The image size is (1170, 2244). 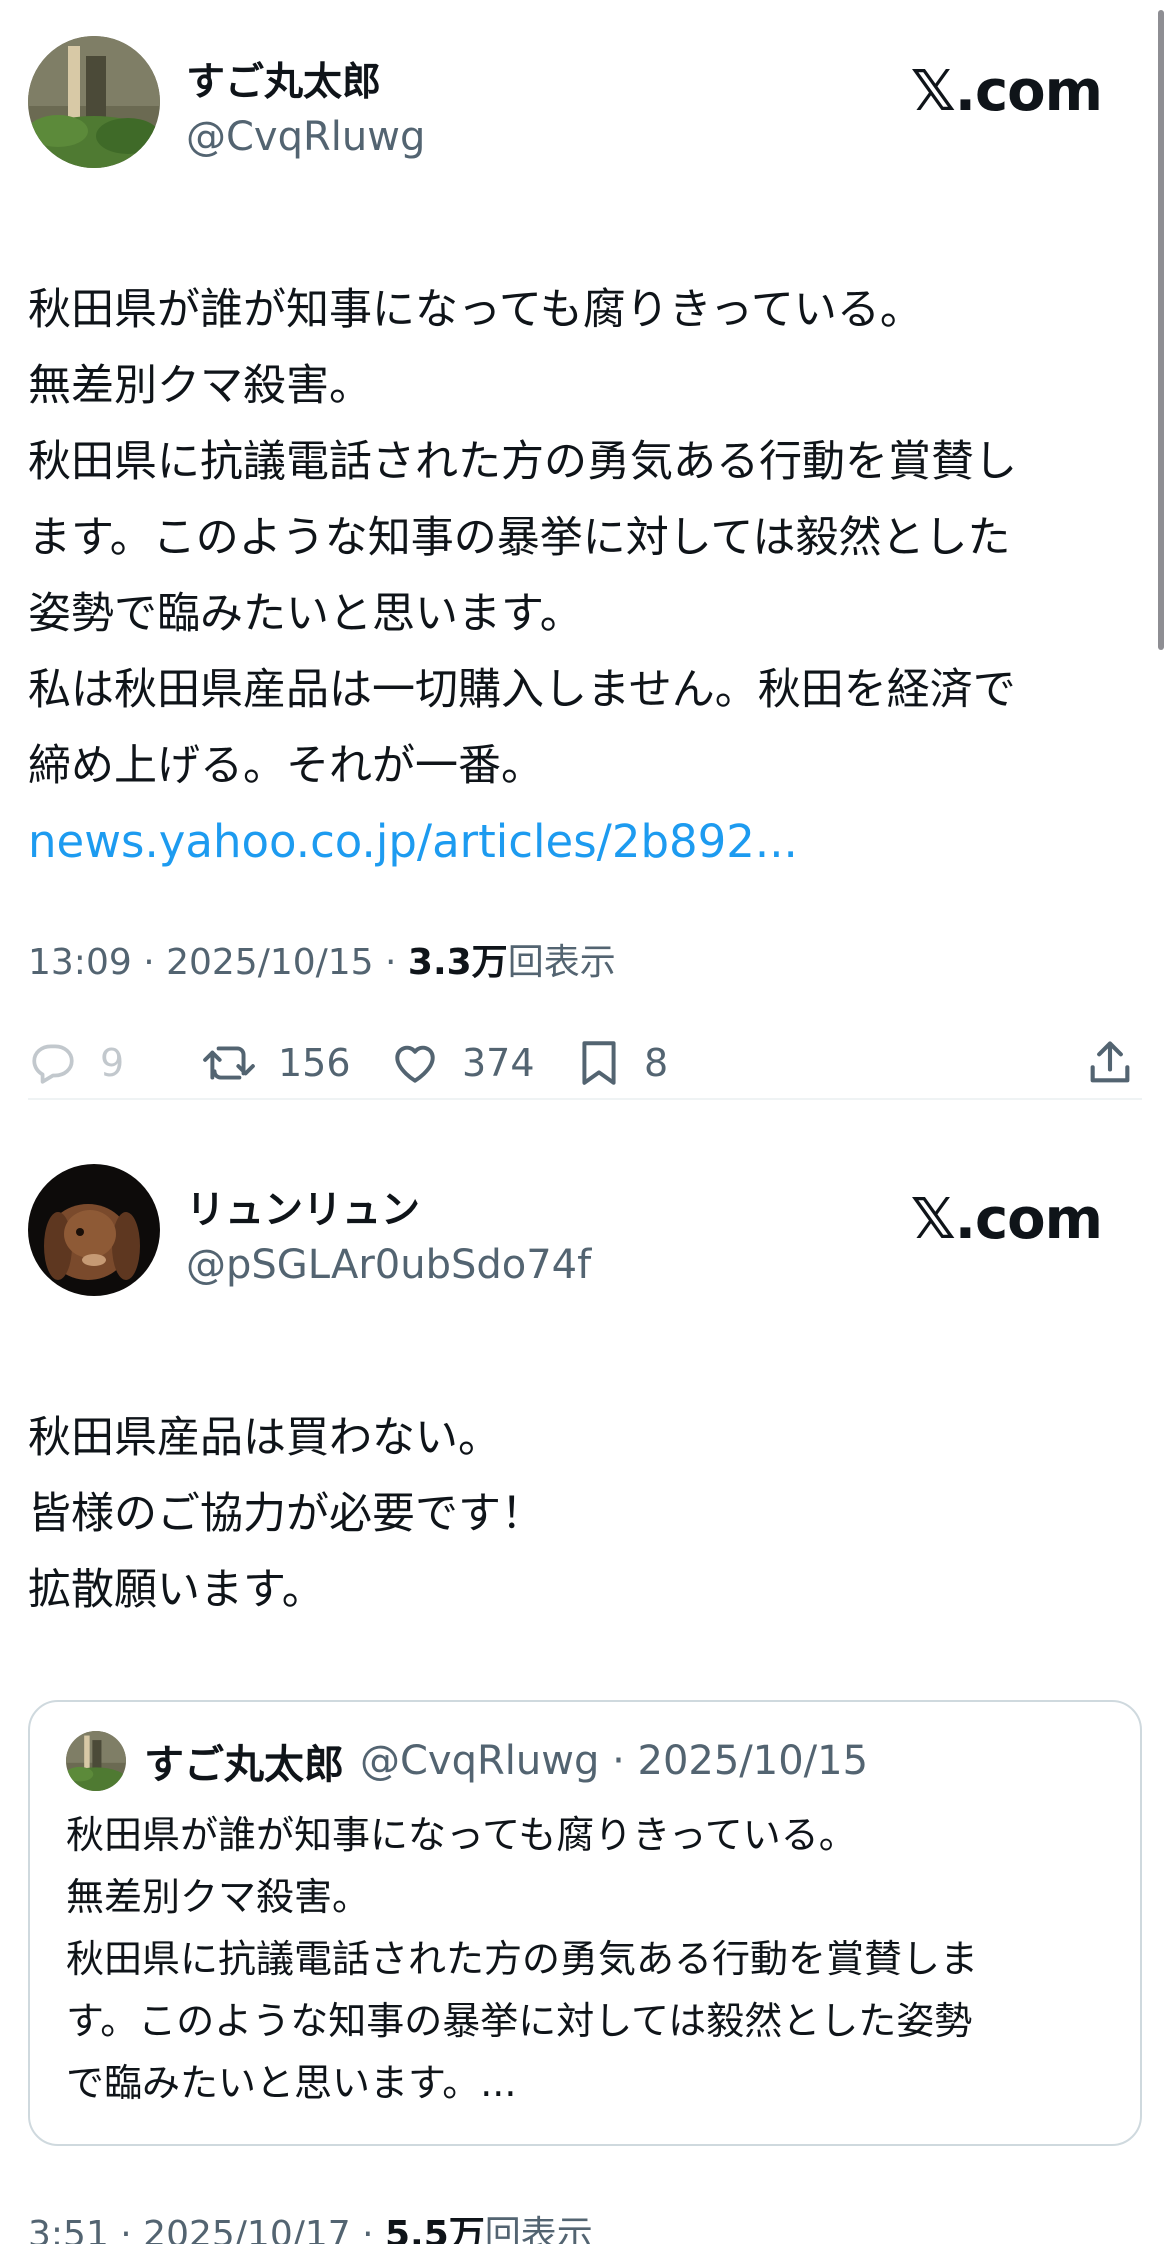 I want to click on bookmark-count: 8, so click(x=656, y=1063).